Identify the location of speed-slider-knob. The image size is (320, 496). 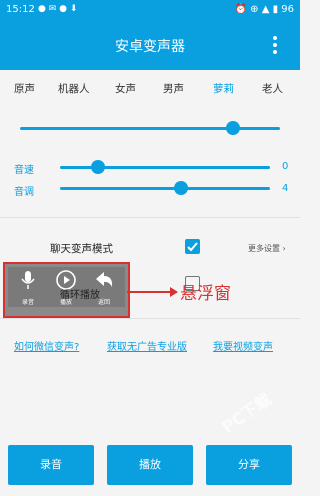
(98, 167).